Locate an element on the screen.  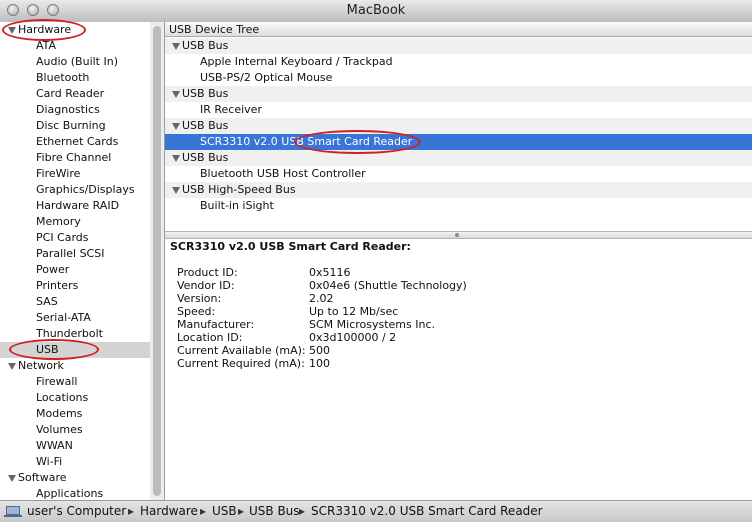
device-label: USB-PS/2 Optical Mouse is located at coordinates (266, 77).